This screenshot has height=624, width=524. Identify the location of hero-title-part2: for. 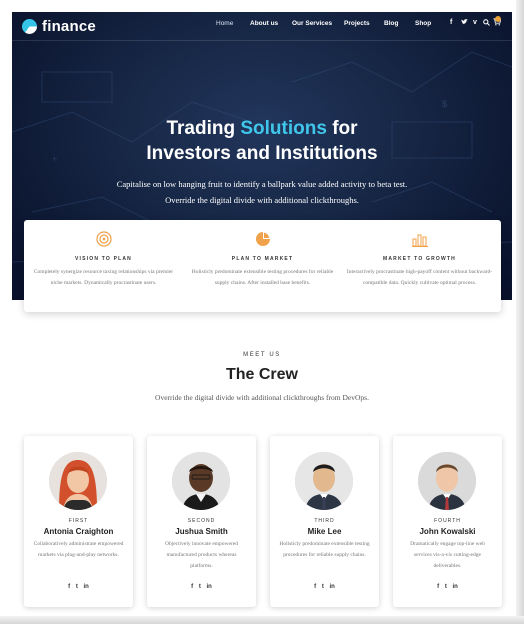
(342, 128).